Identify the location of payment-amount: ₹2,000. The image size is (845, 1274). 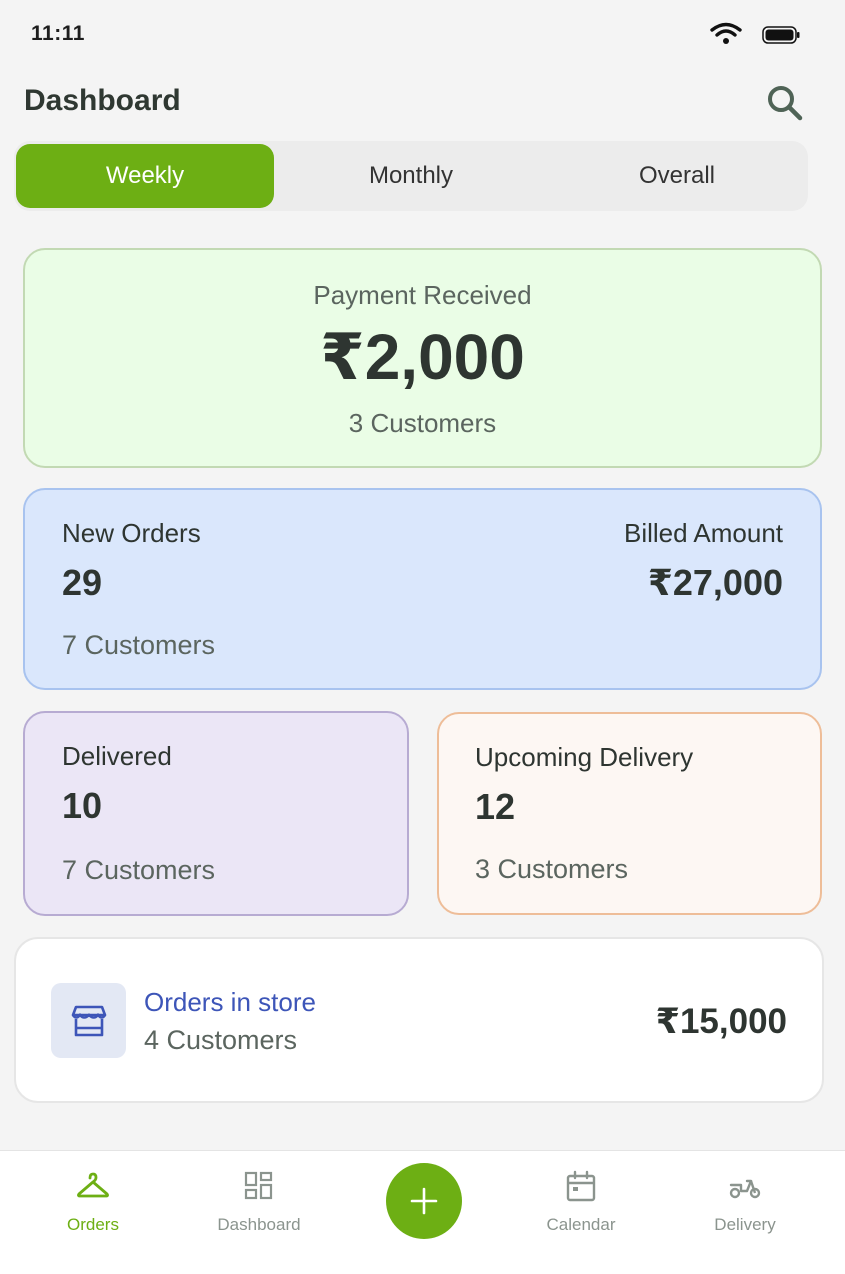
(422, 357).